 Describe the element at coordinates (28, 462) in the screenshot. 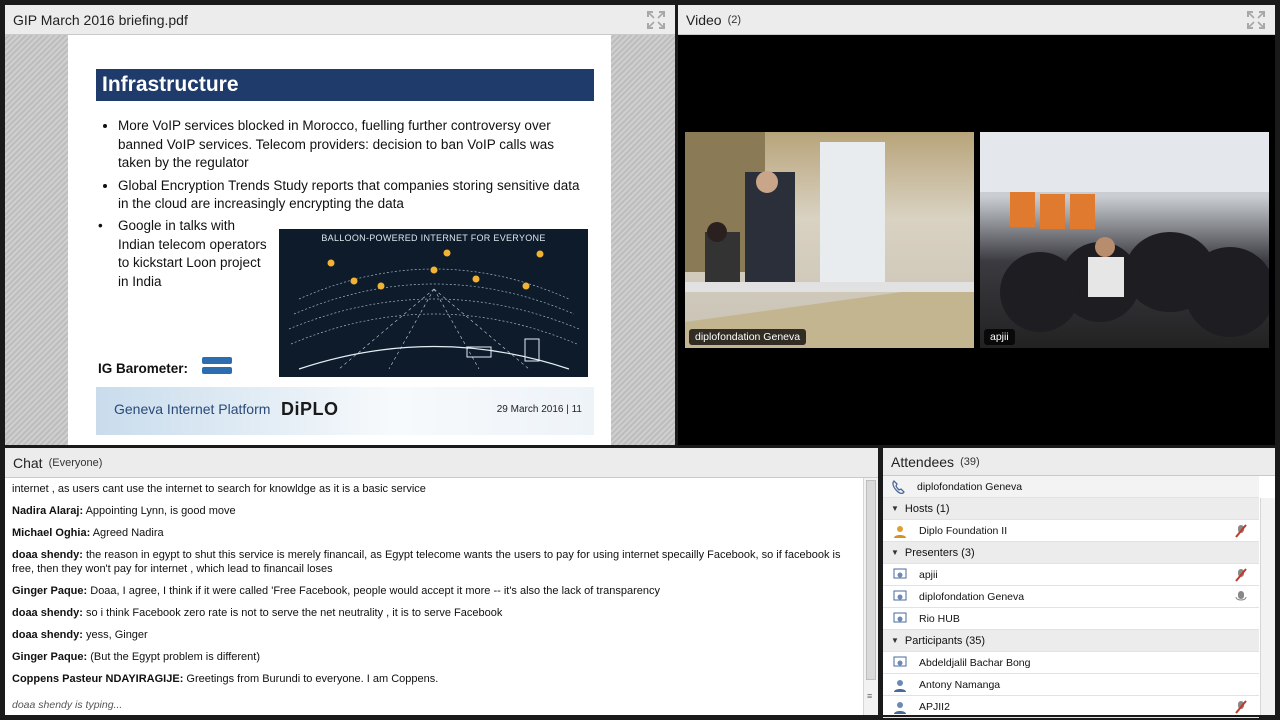

I see `chat-pod-title: Chat` at that location.